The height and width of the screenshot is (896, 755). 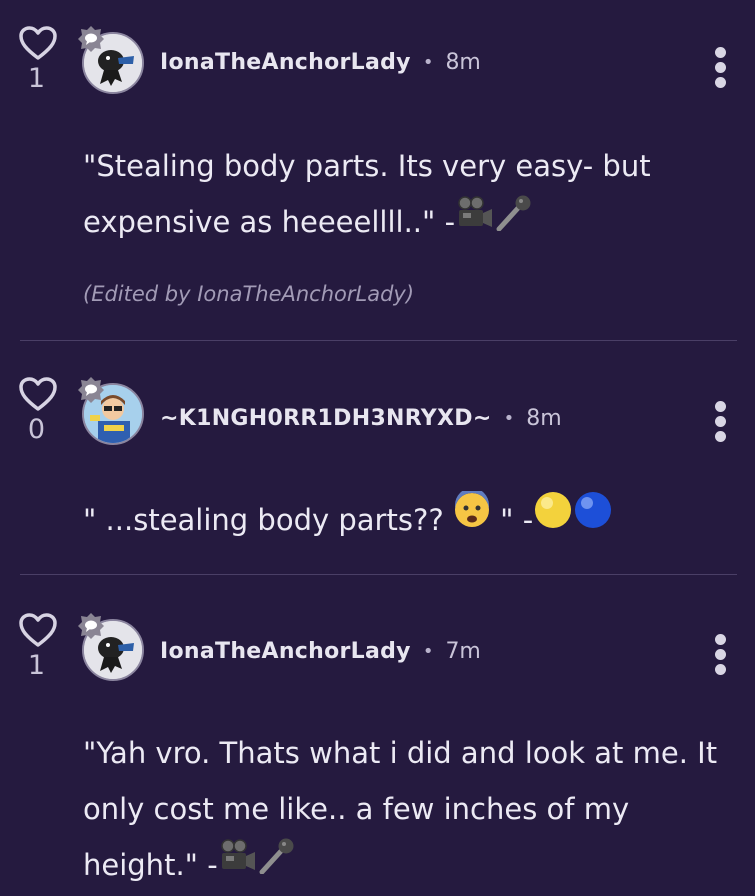 I want to click on edited-note: (Edited by IonaTheAnchorLady), so click(x=249, y=294).